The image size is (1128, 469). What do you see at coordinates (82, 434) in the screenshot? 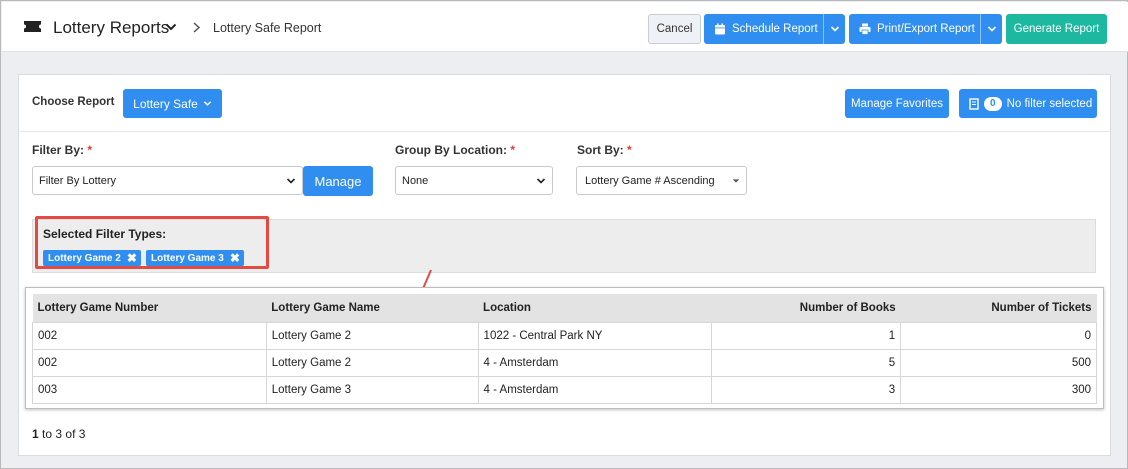
I see `pagination-total: 3` at bounding box center [82, 434].